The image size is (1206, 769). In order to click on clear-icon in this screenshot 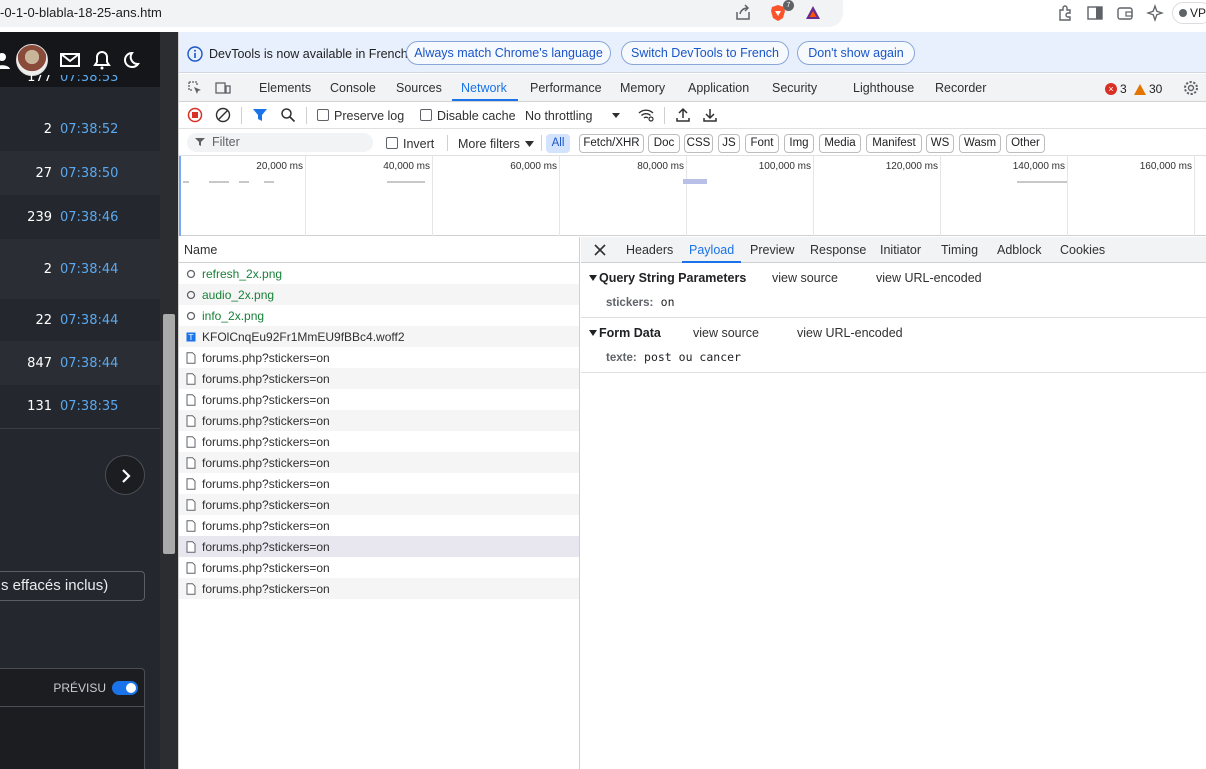, I will do `click(223, 115)`.